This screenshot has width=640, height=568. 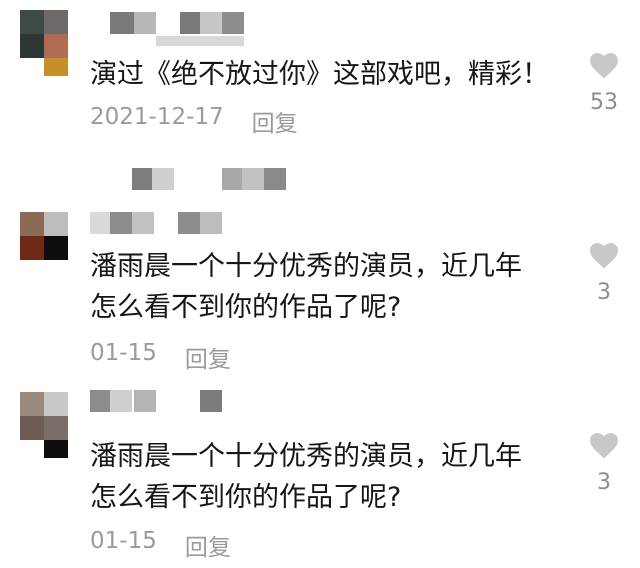 What do you see at coordinates (232, 179) in the screenshot?
I see `reply-thread-redacted` at bounding box center [232, 179].